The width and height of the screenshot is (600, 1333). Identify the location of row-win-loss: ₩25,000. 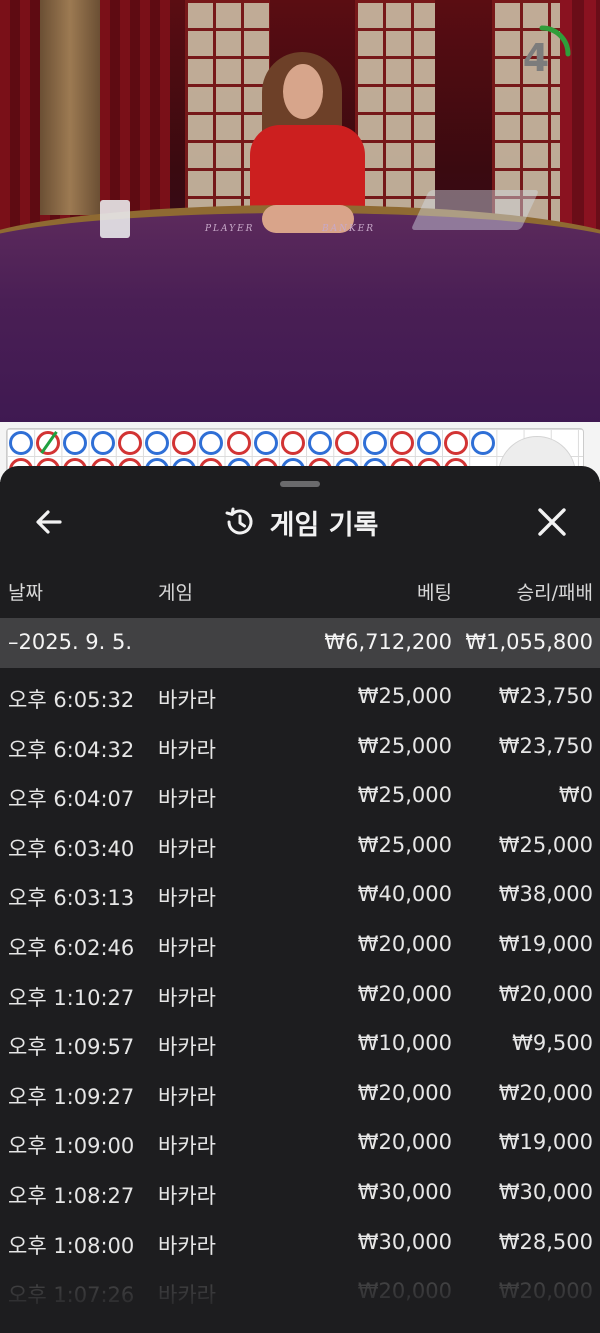
(545, 844).